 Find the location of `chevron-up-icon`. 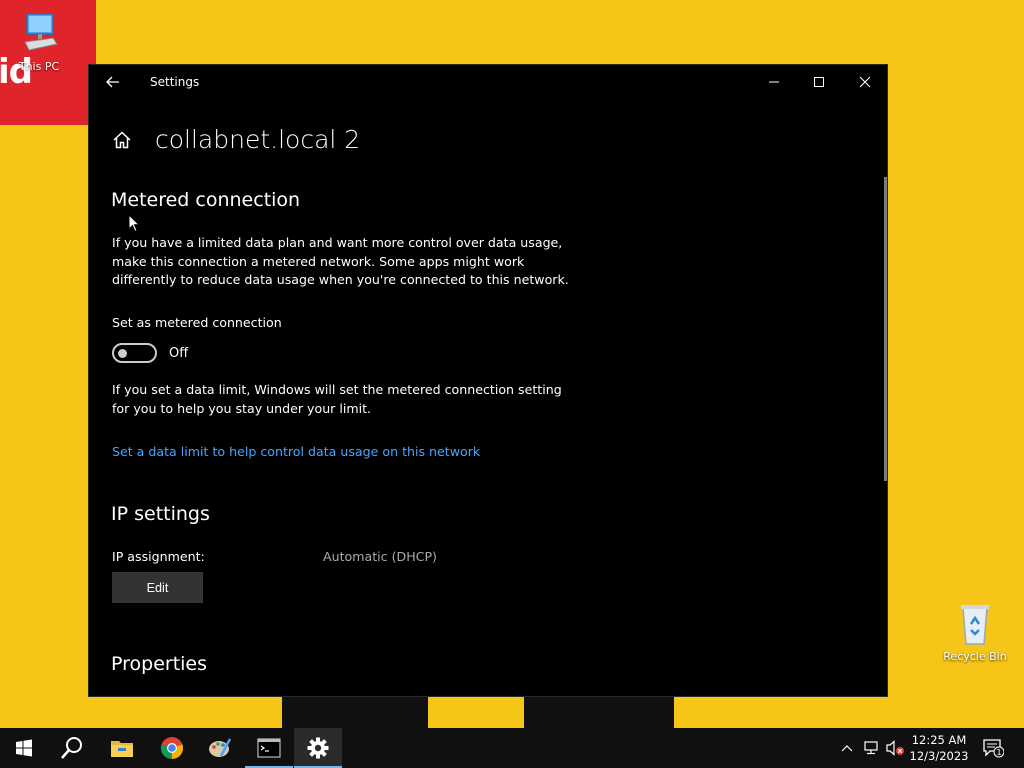

chevron-up-icon is located at coordinates (847, 748).